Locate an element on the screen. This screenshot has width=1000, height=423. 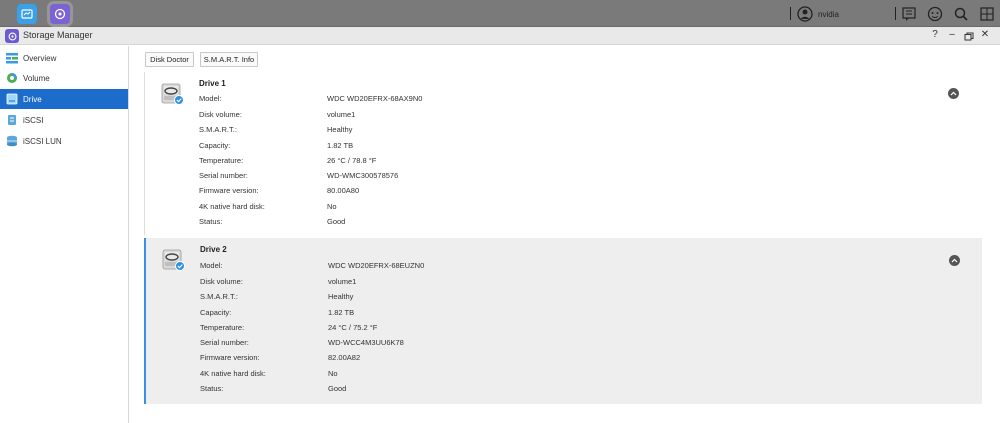
serial-number-value: WD-WCC4M3UU6K78 is located at coordinates (366, 342).